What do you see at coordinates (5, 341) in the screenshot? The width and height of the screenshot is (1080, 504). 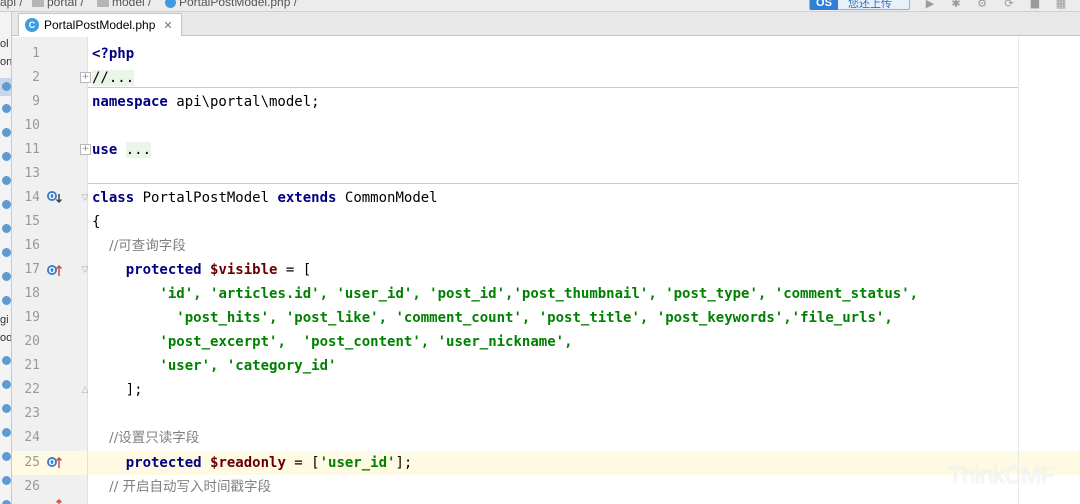 I see `project-item: oo` at bounding box center [5, 341].